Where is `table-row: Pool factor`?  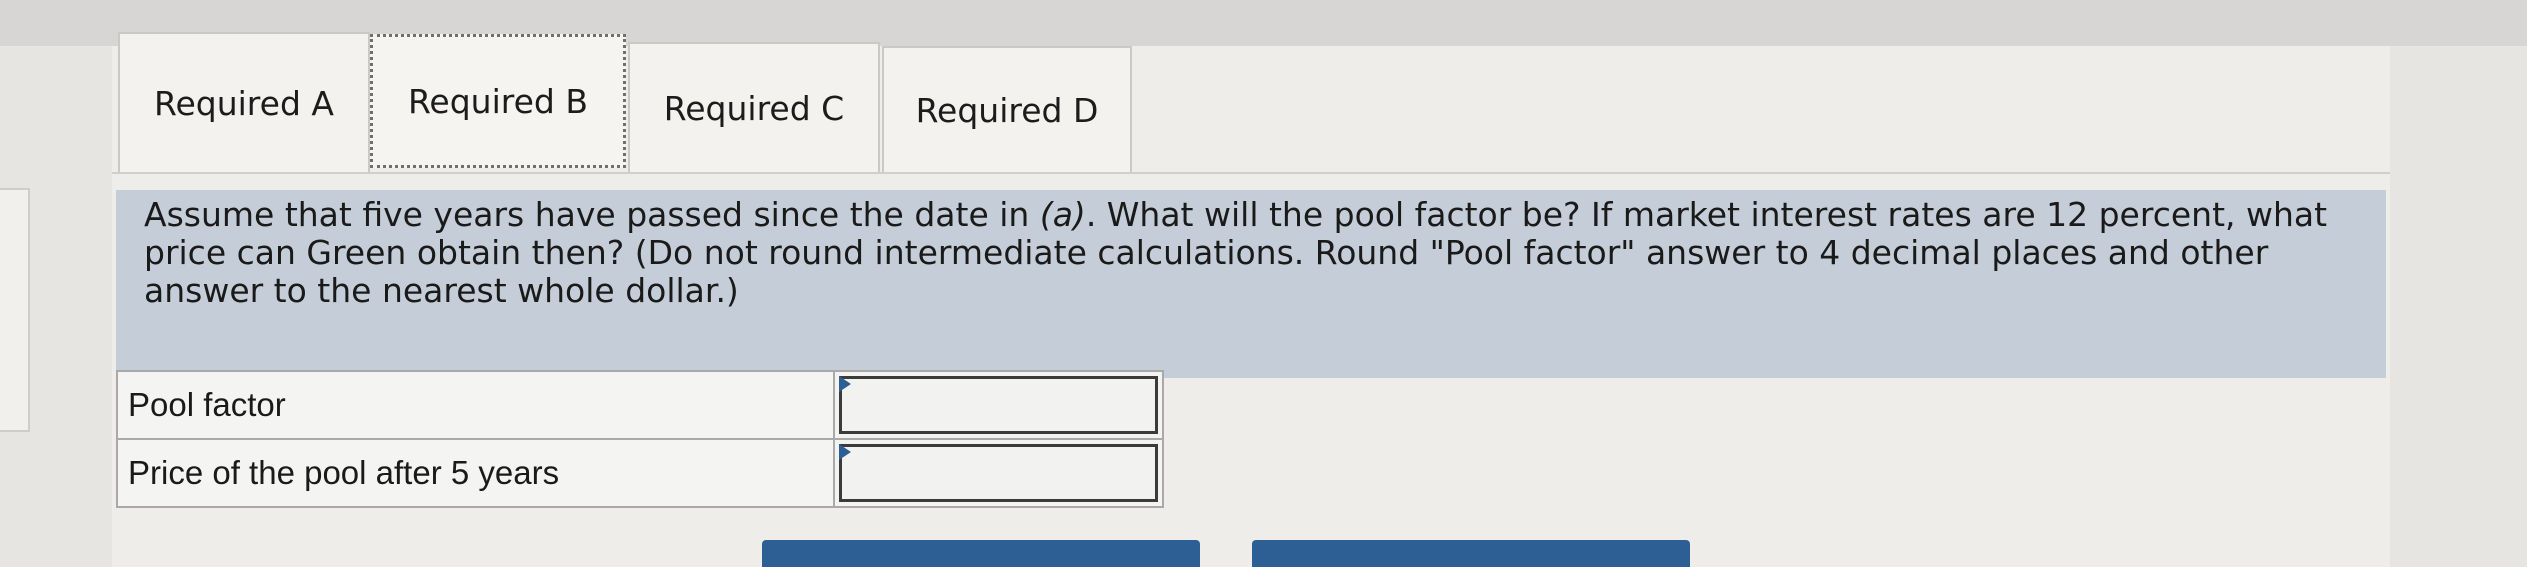 table-row: Pool factor is located at coordinates (640, 405).